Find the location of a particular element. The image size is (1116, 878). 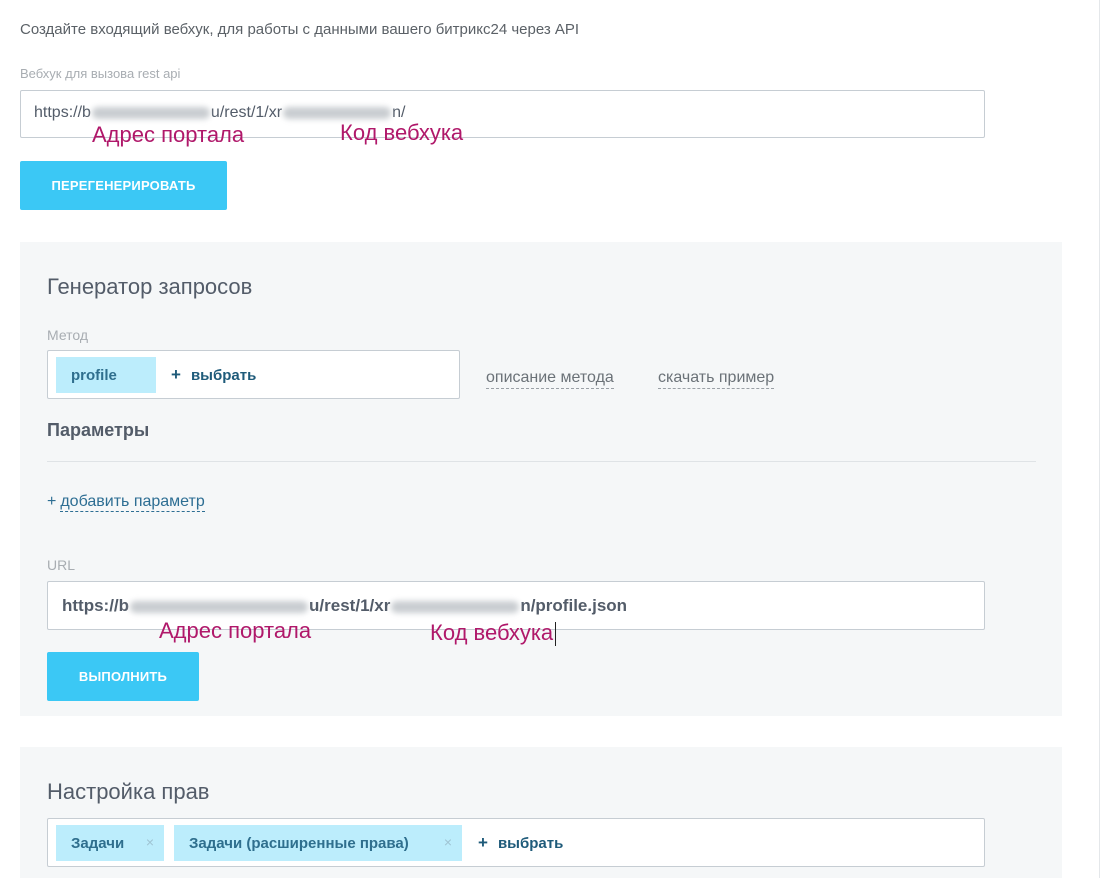

regenerate-button: ПЕРЕГЕНЕРИРОВАТЬ is located at coordinates (123, 185).